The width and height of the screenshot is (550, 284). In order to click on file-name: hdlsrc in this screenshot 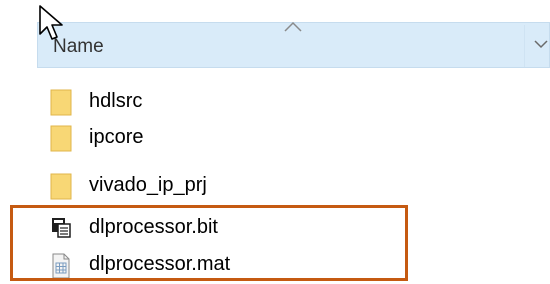, I will do `click(116, 101)`.